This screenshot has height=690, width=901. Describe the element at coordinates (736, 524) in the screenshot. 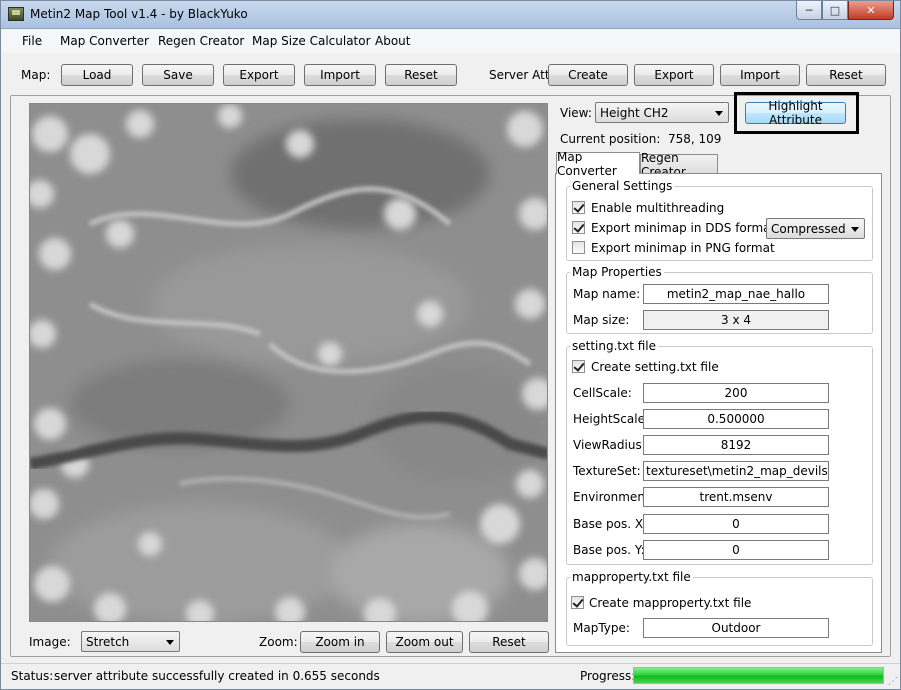

I see `base-pos-x-input: 0` at that location.